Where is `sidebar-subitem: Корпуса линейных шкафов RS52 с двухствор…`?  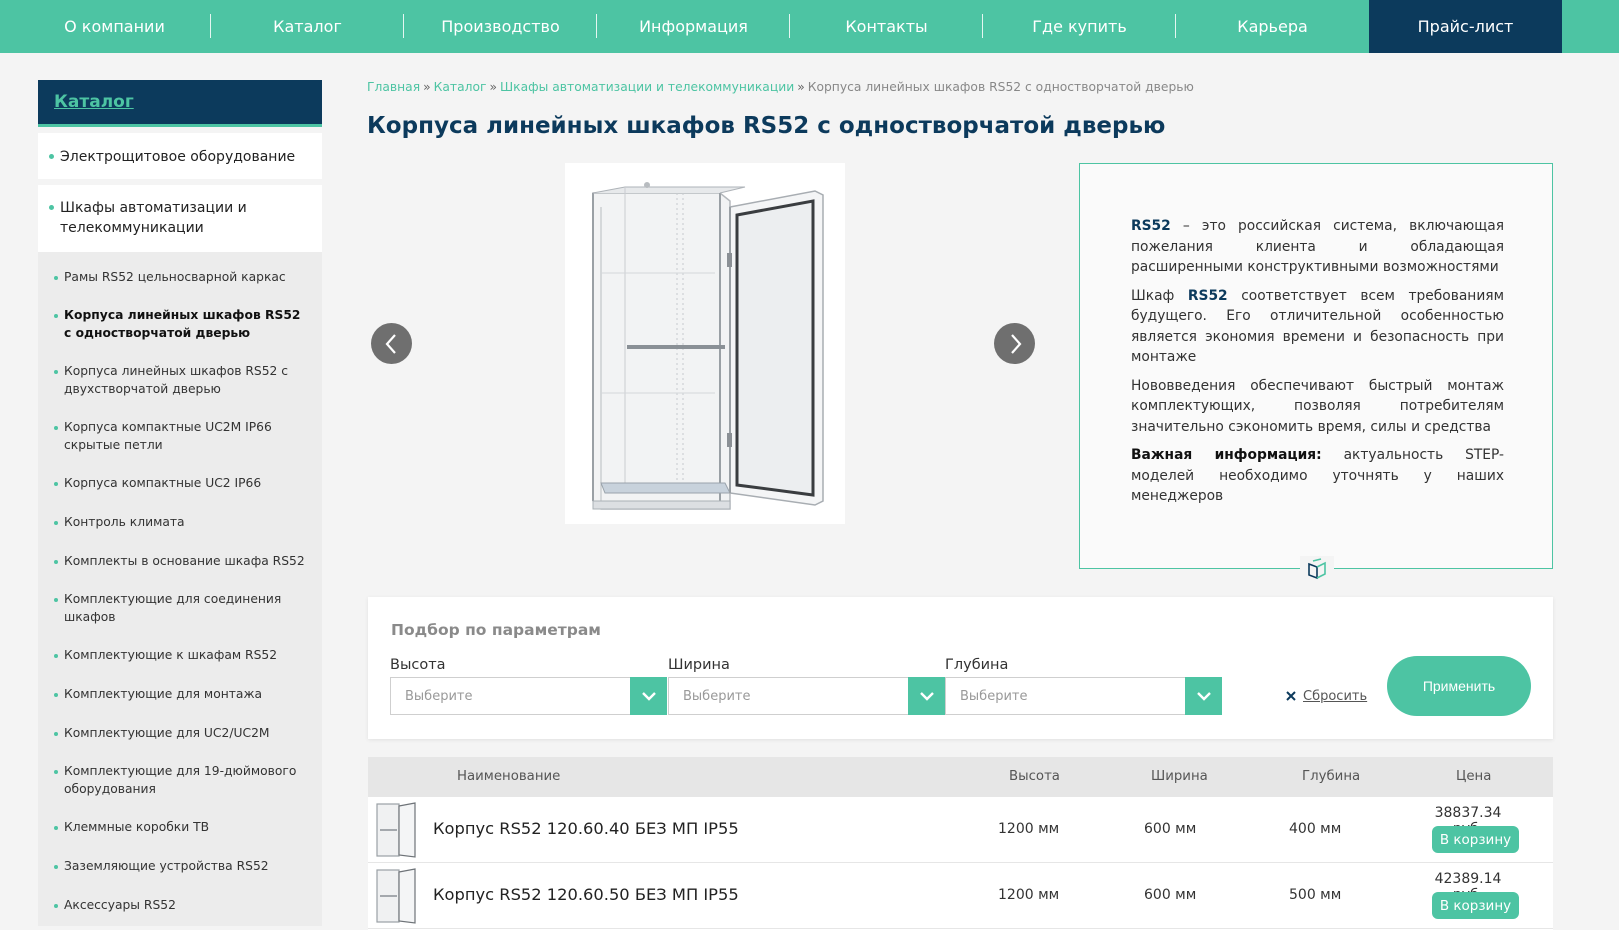
sidebar-subitem: Корпуса линейных шкафов RS52 с двухствор… is located at coordinates (180, 380).